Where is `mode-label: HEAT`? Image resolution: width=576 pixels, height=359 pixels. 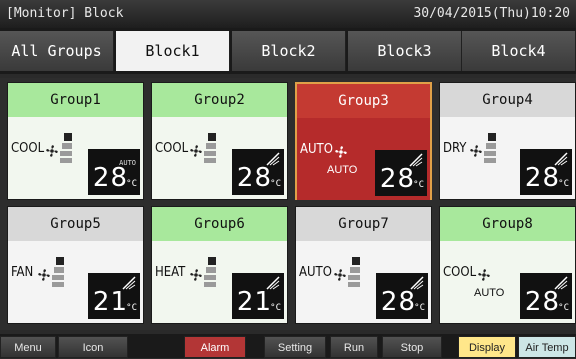 mode-label: HEAT is located at coordinates (170, 272).